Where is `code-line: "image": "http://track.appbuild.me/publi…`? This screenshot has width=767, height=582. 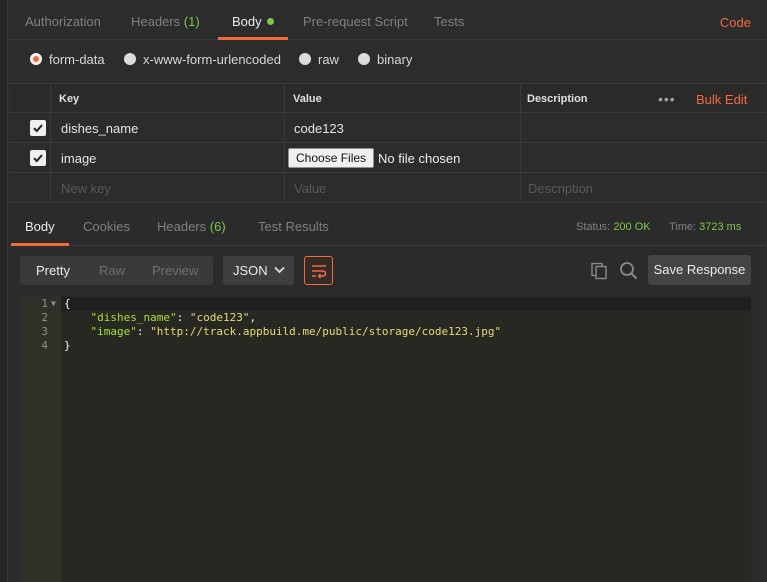
code-line: "image": "http://track.appbuild.me/publi… is located at coordinates (296, 331).